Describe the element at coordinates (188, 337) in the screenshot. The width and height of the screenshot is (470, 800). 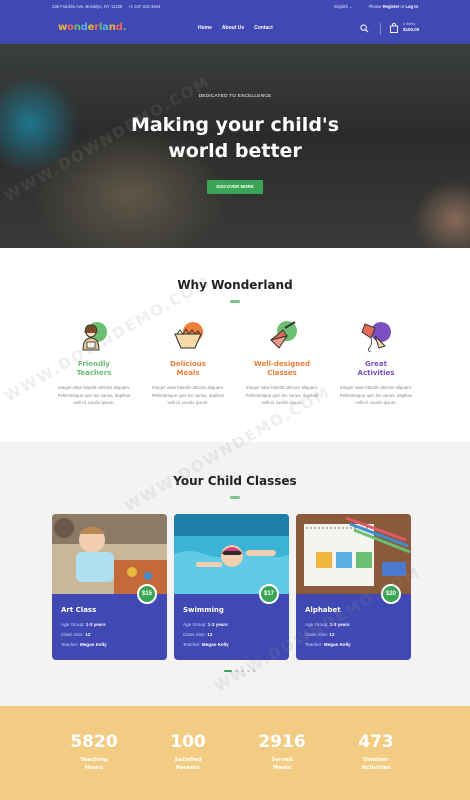
I see `meal-bowl-icon` at that location.